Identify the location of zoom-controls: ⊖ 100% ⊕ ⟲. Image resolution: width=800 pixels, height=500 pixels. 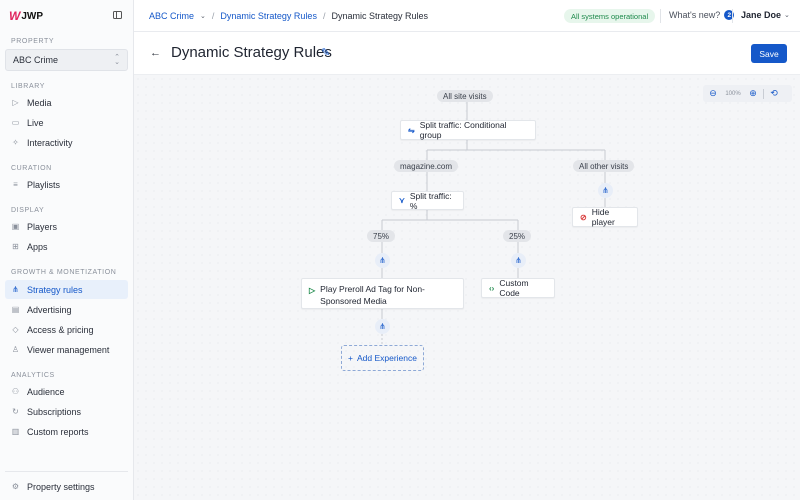
(747, 93).